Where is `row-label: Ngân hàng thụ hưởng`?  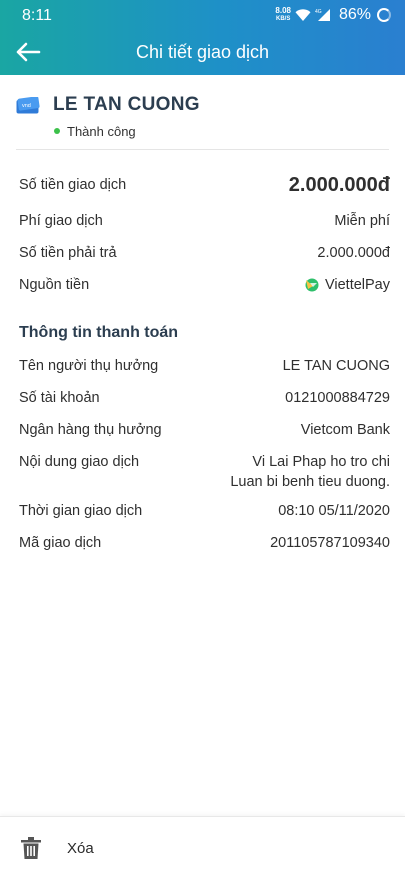
row-label: Ngân hàng thụ hưởng is located at coordinates (90, 430).